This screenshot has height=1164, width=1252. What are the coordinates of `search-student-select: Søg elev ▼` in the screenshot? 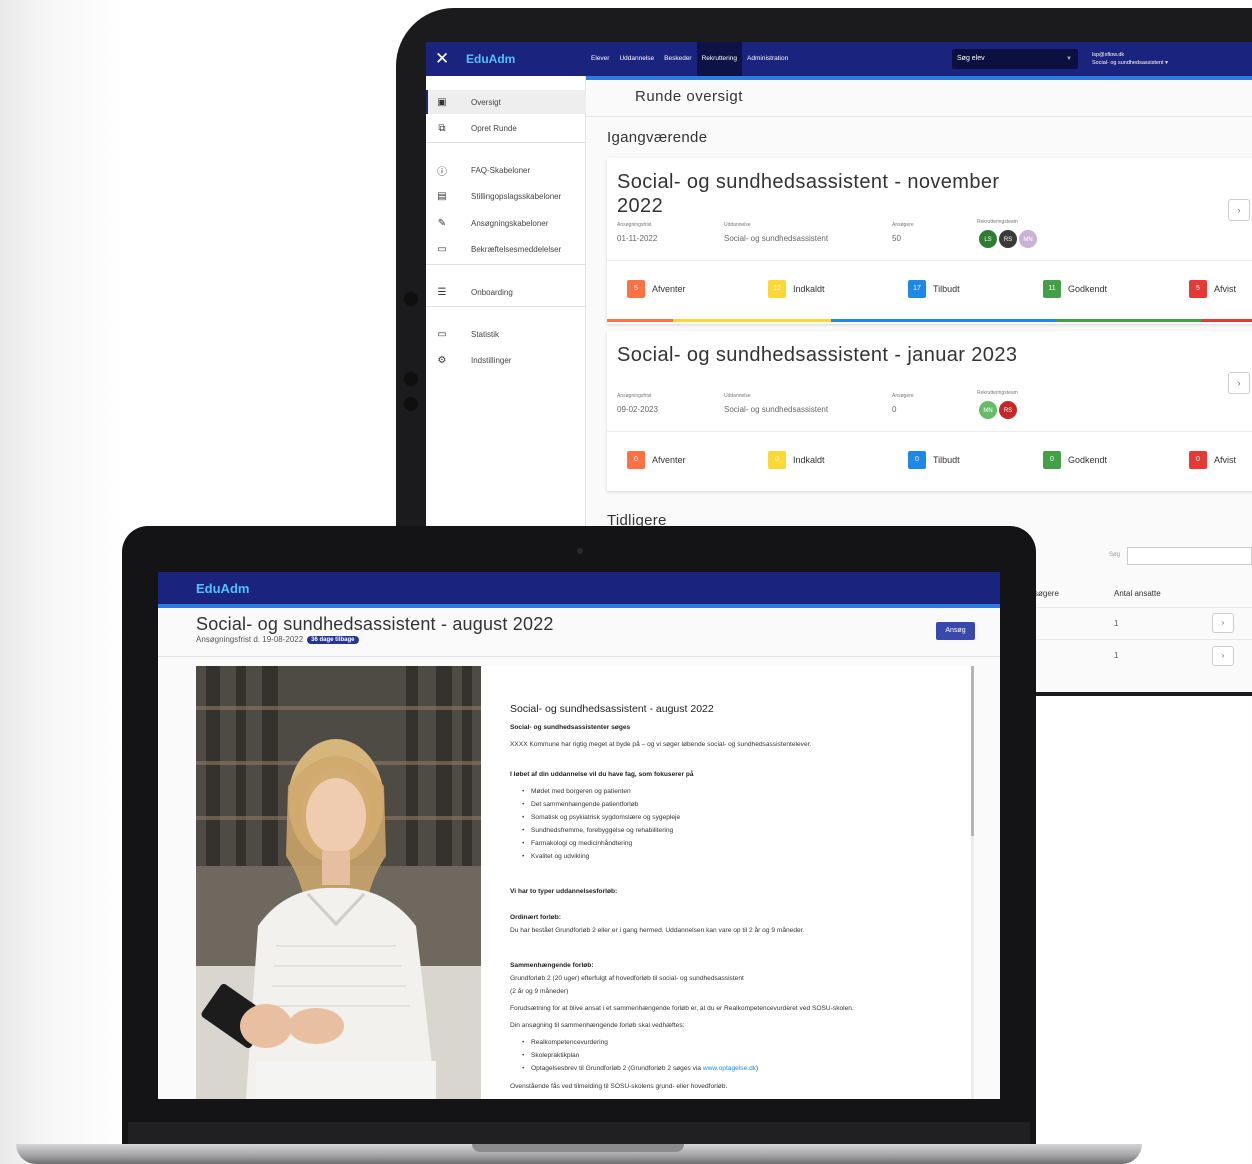 It's located at (1015, 59).